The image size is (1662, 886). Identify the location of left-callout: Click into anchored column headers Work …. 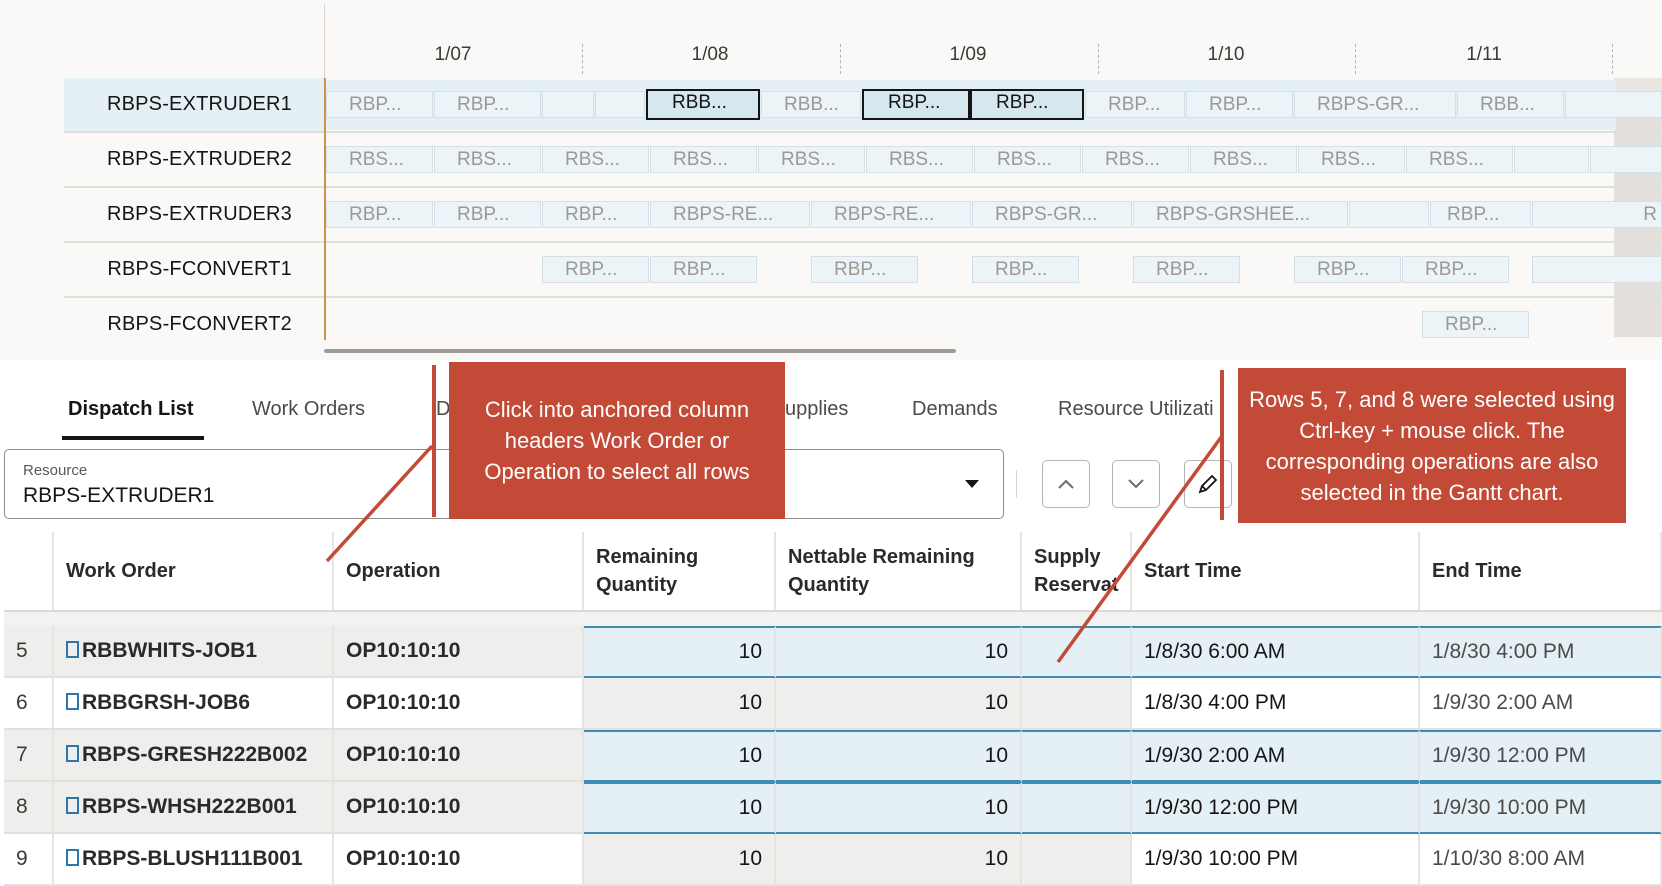
(617, 440).